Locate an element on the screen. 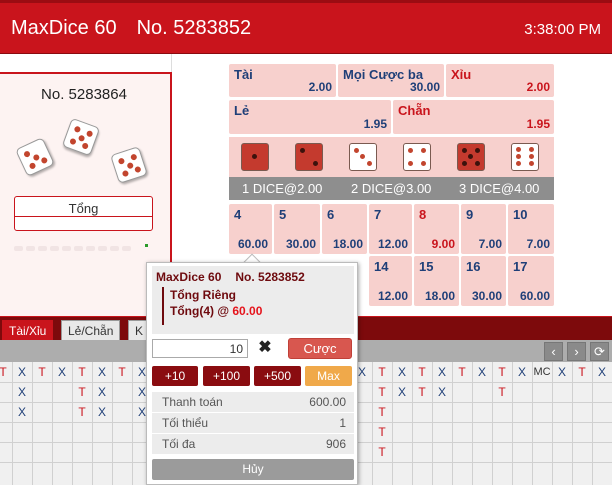 This screenshot has height=485, width=612. add-100-button: +100 is located at coordinates (226, 376).